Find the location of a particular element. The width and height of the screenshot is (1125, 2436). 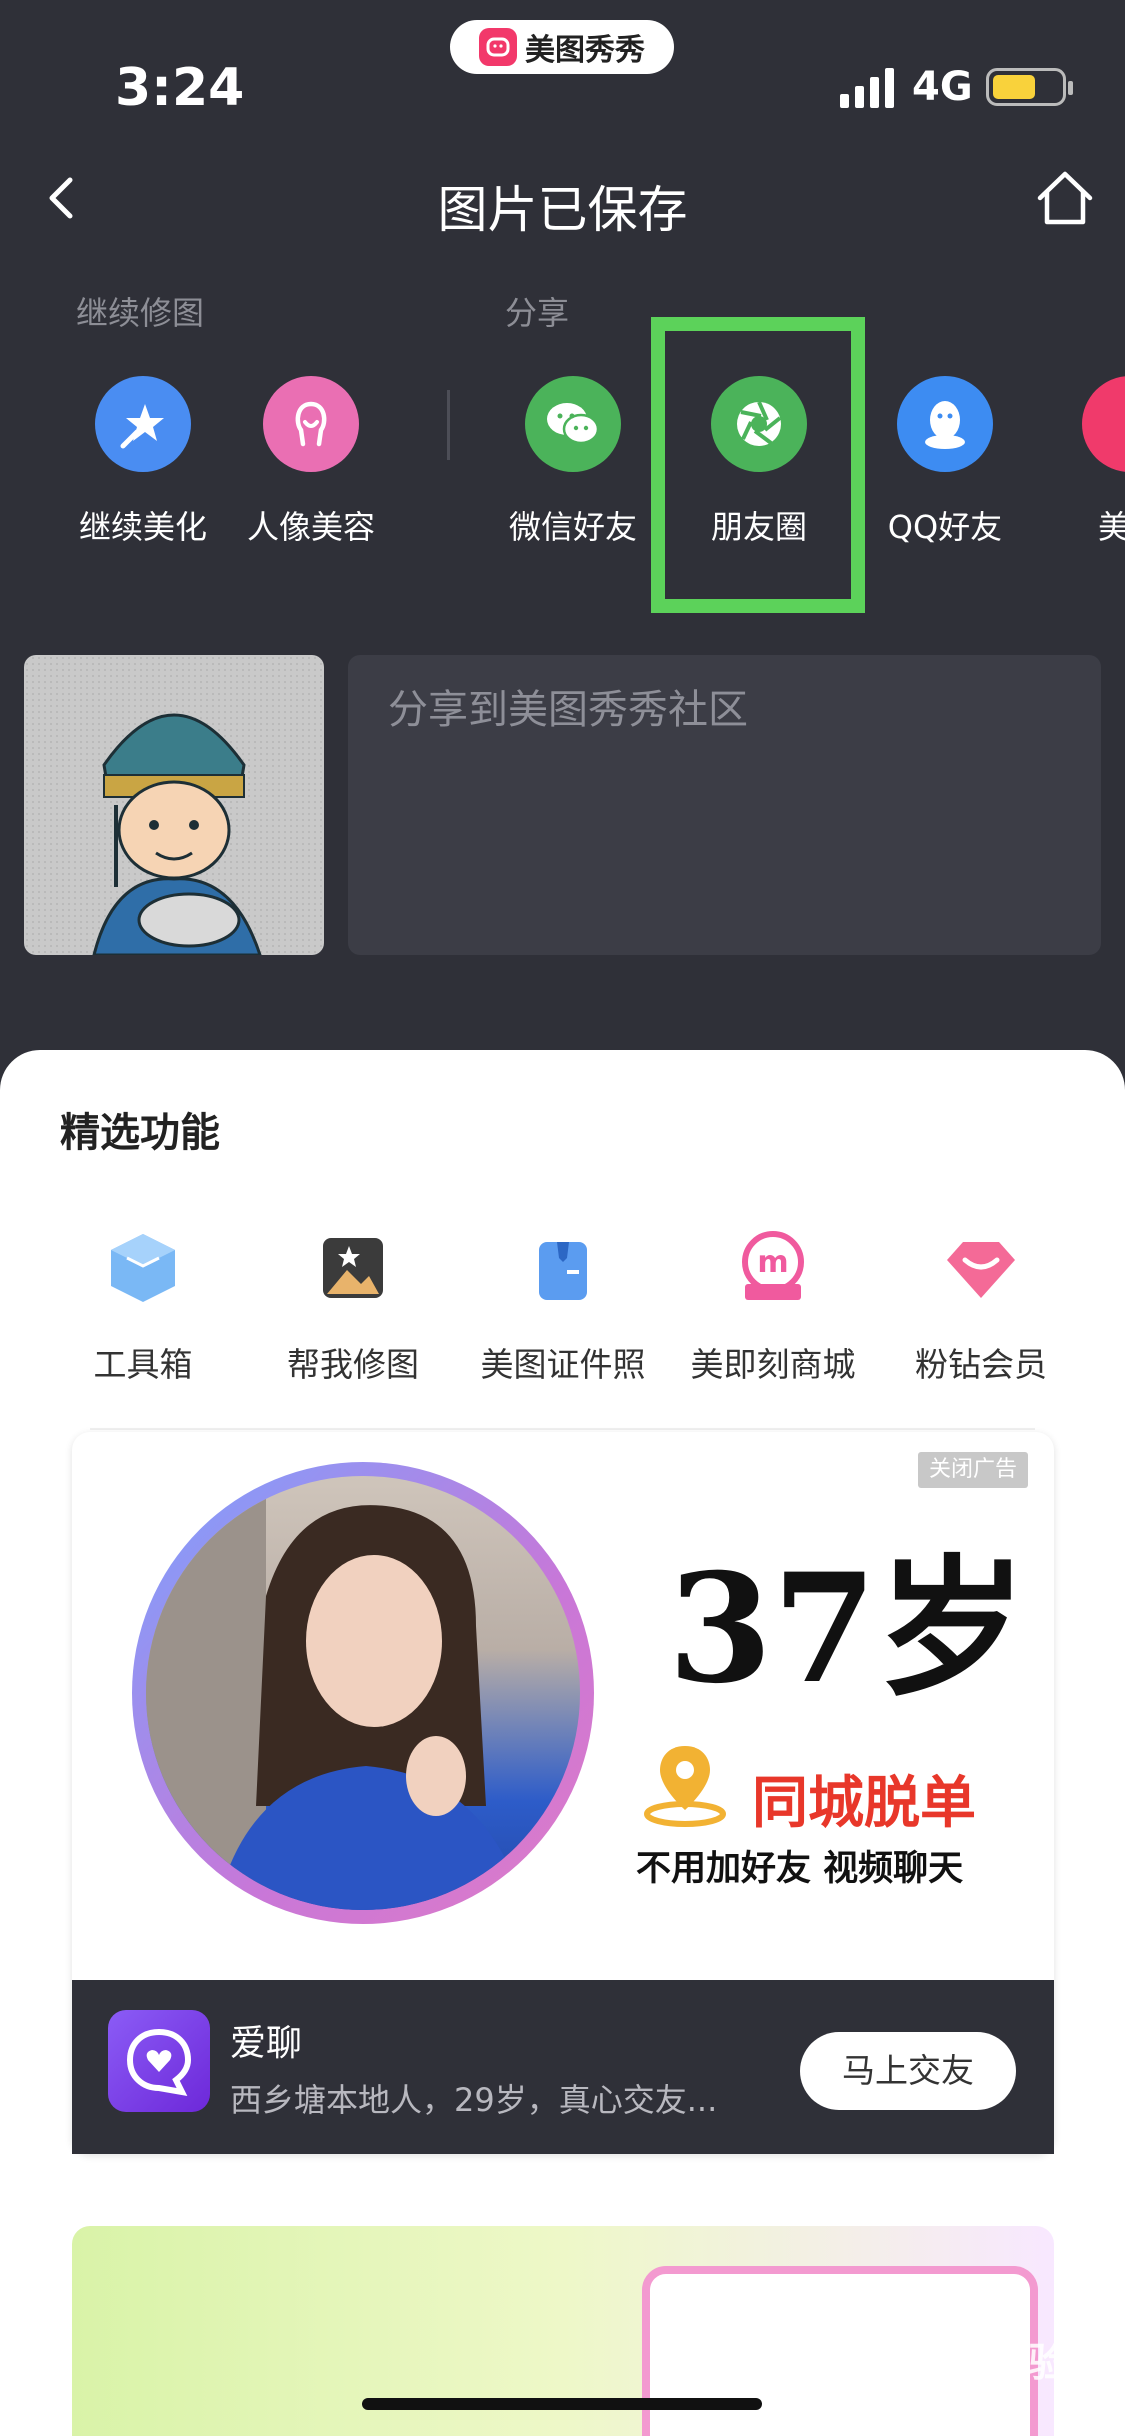

app-badge: 美图秀秀 is located at coordinates (562, 47).